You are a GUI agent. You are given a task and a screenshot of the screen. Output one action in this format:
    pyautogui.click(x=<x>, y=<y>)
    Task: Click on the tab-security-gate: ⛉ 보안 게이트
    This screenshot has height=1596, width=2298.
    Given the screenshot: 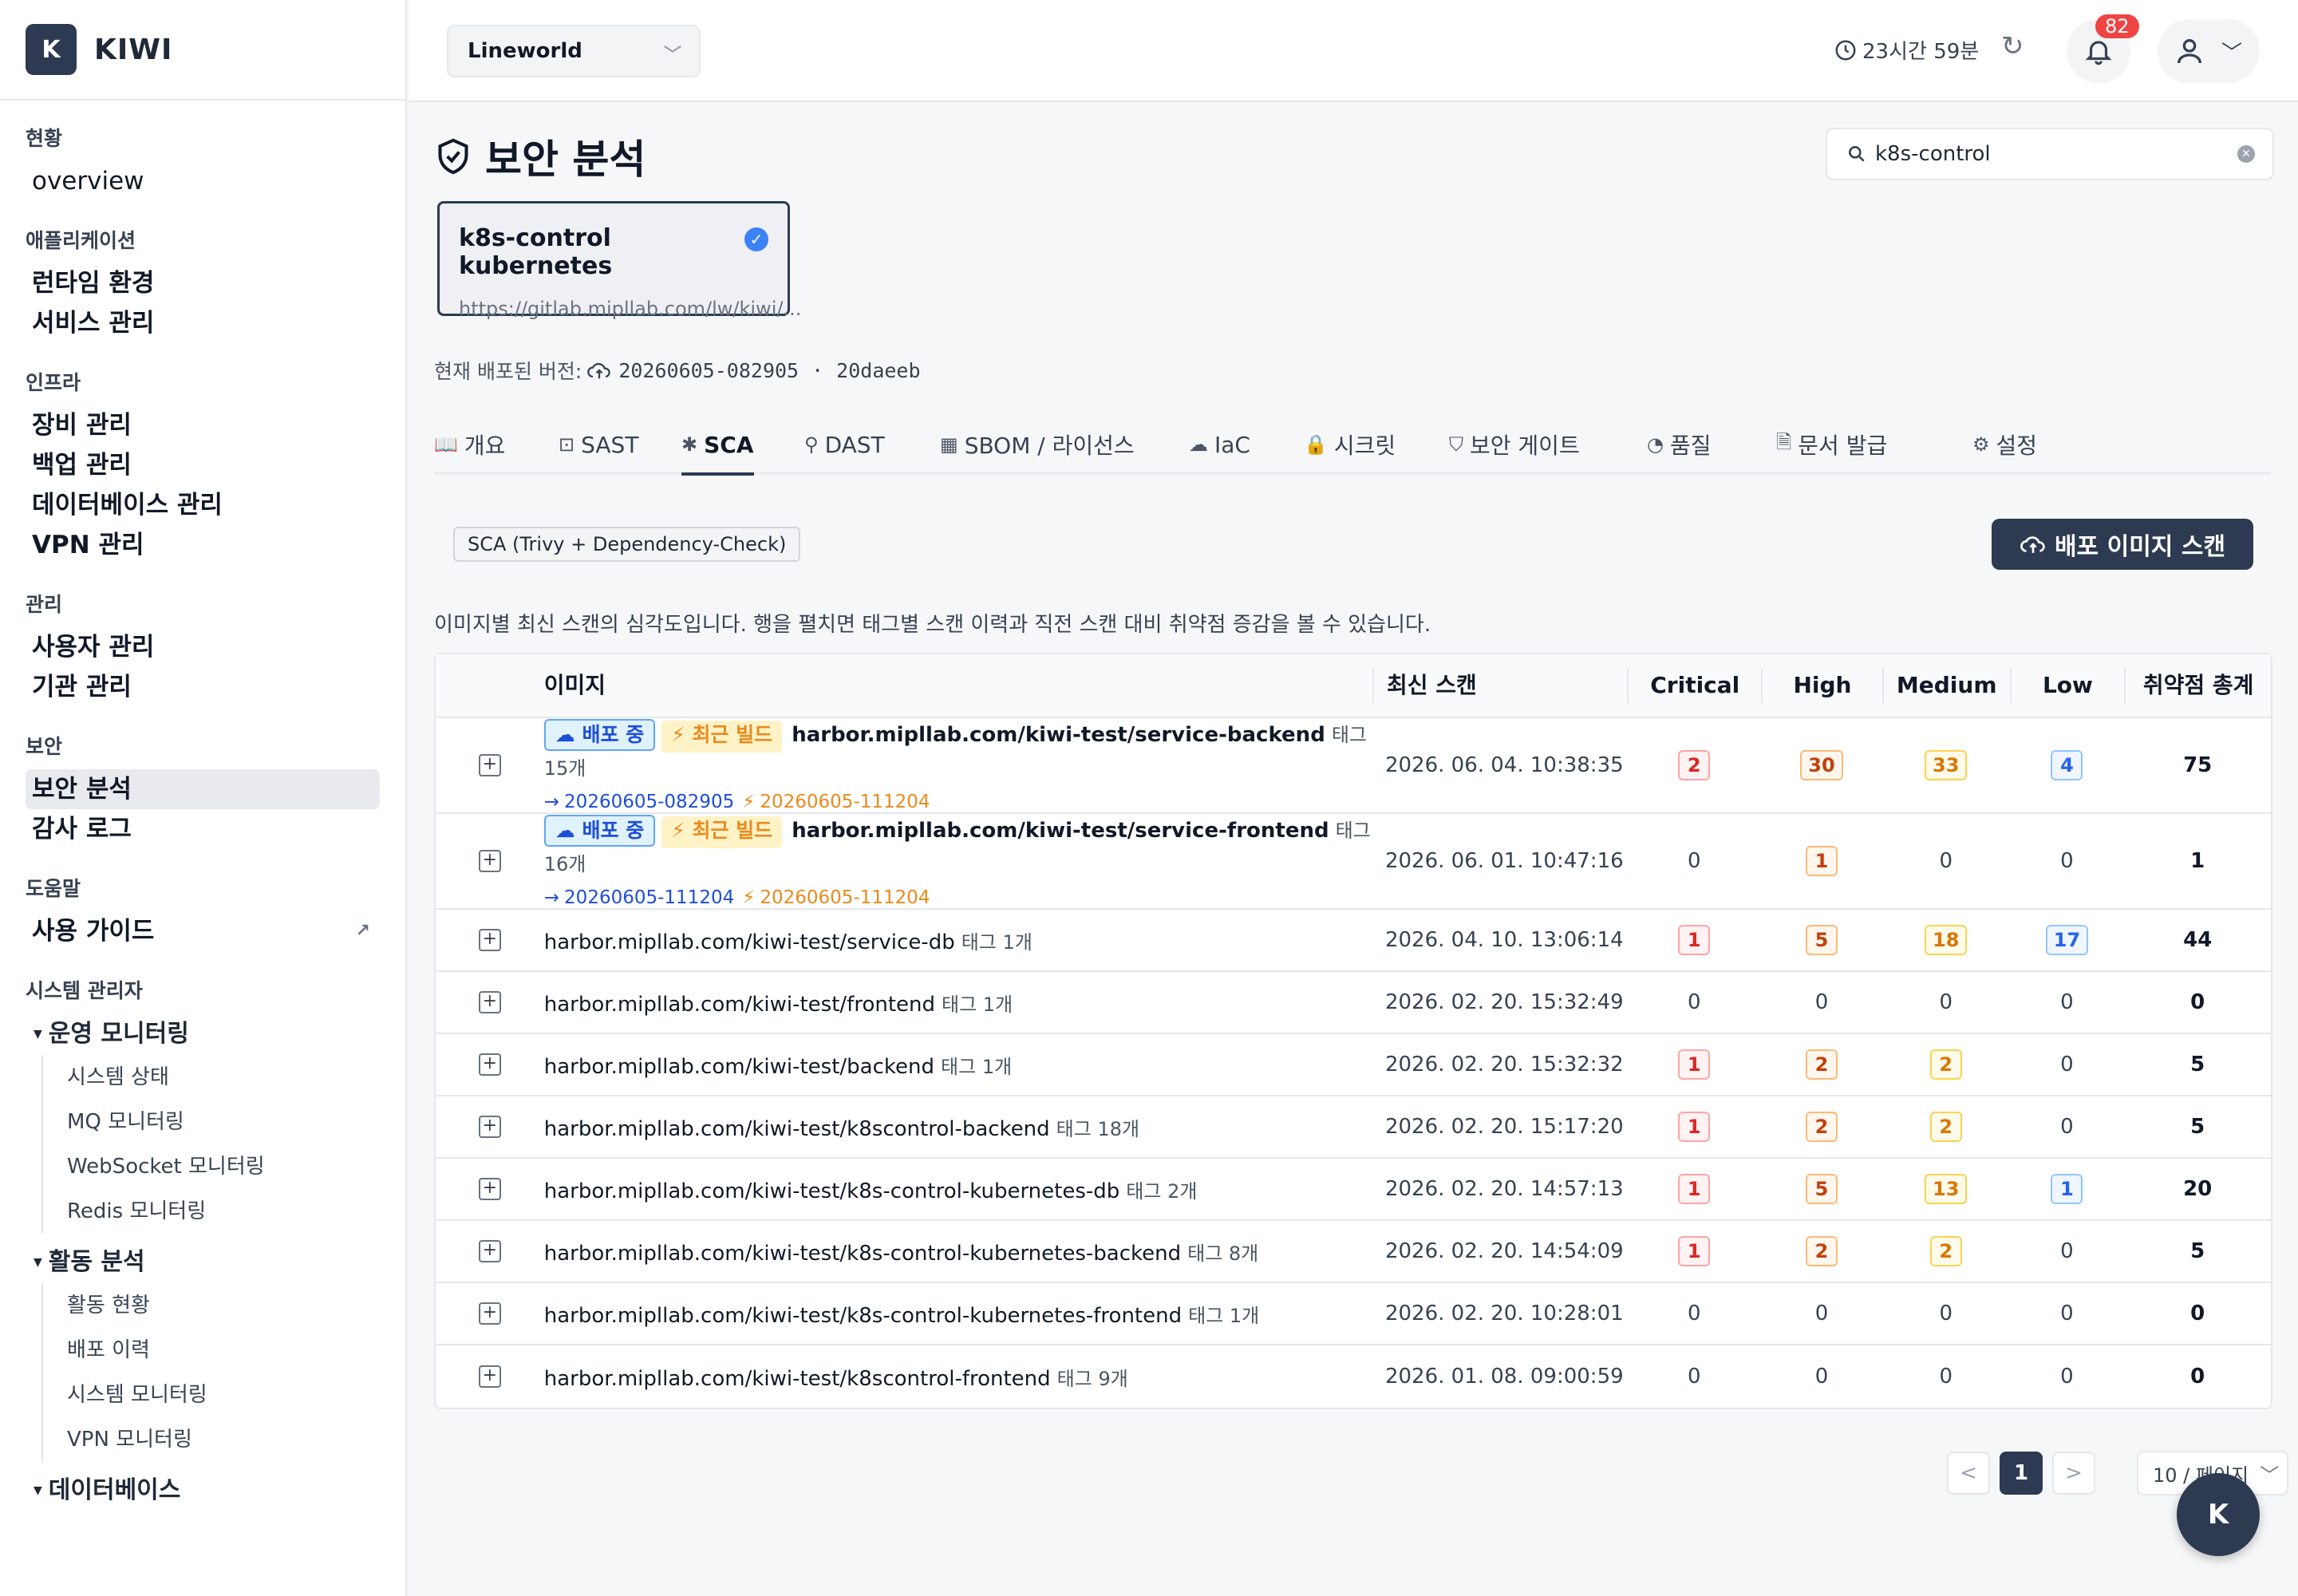 What is the action you would take?
    pyautogui.click(x=1514, y=444)
    